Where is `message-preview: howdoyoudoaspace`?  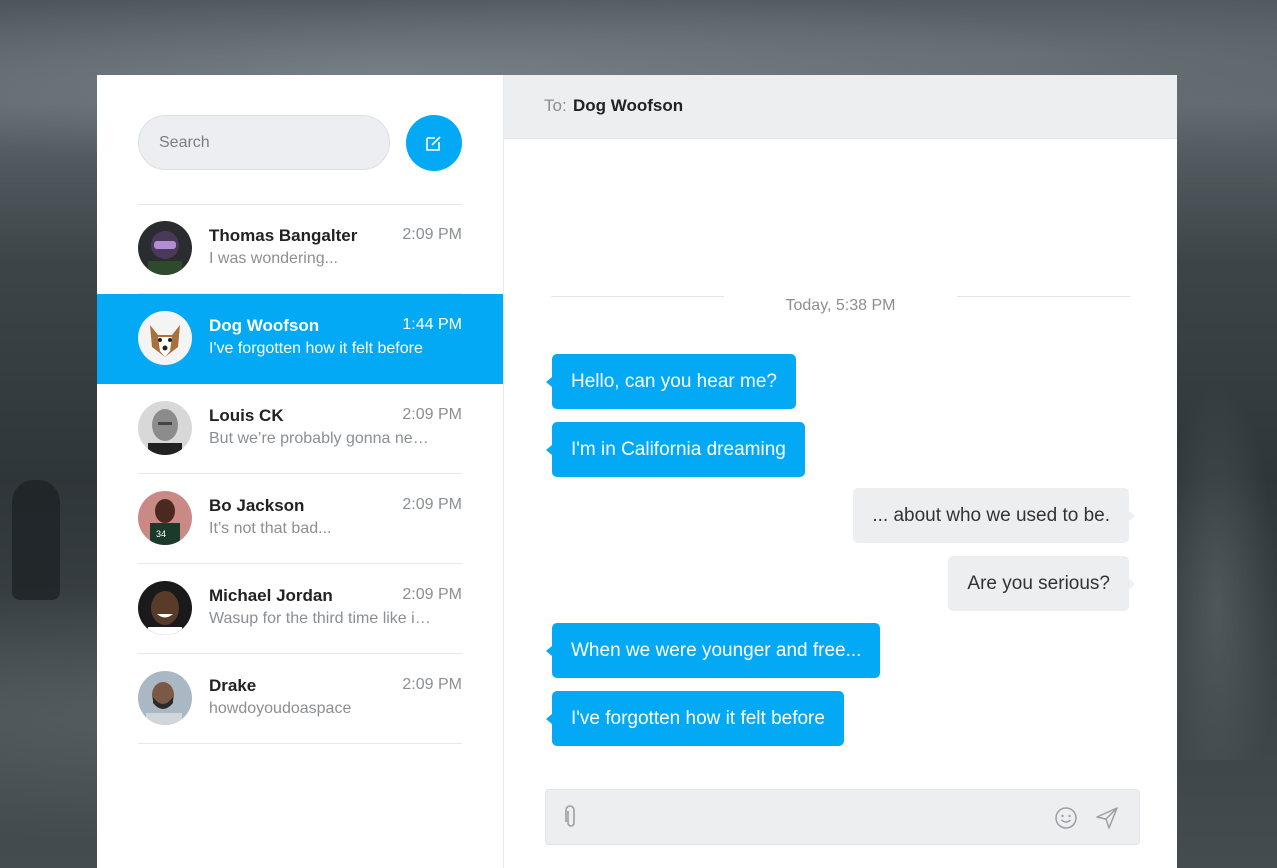 message-preview: howdoyoudoaspace is located at coordinates (280, 708).